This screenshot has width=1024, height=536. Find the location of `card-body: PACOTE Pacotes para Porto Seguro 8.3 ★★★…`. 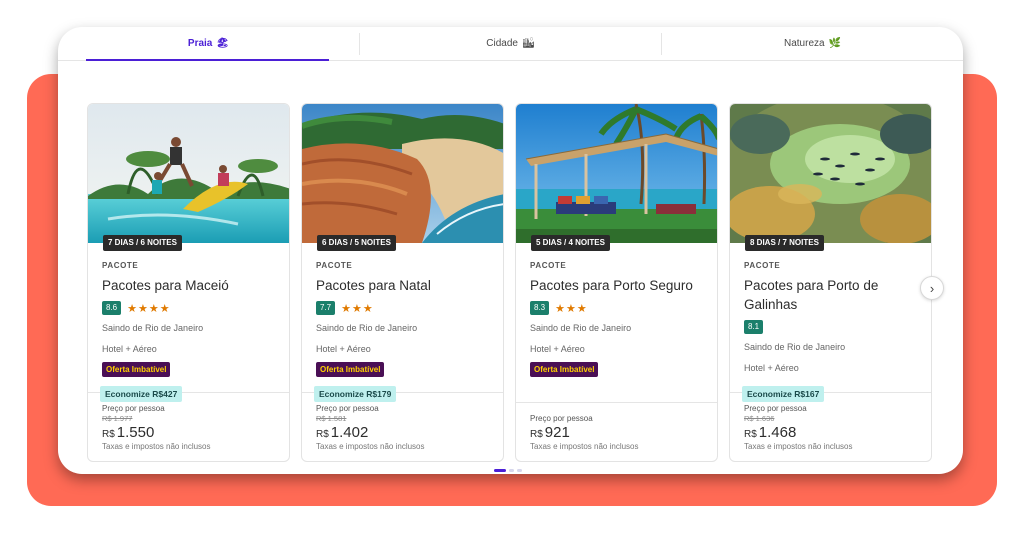

card-body: PACOTE Pacotes para Porto Seguro 8.3 ★★★… is located at coordinates (618, 319).